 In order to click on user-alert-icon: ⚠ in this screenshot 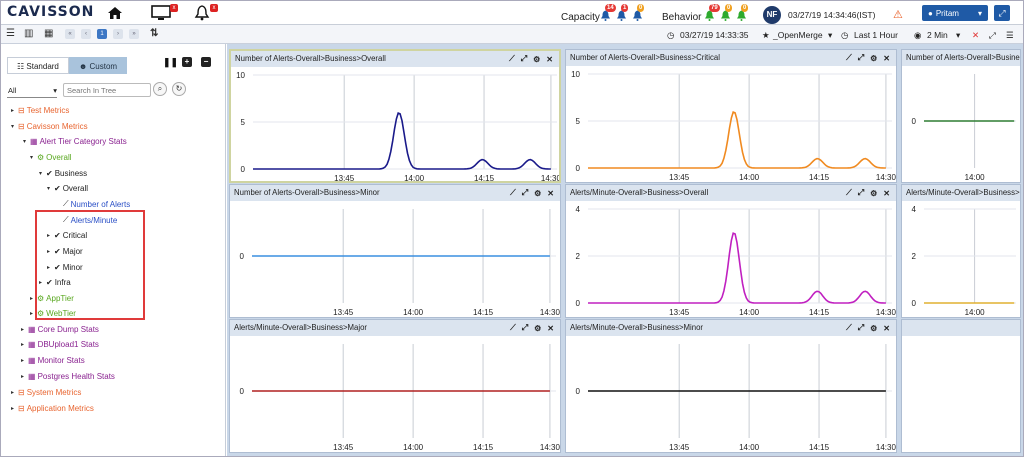, I will do `click(898, 14)`.